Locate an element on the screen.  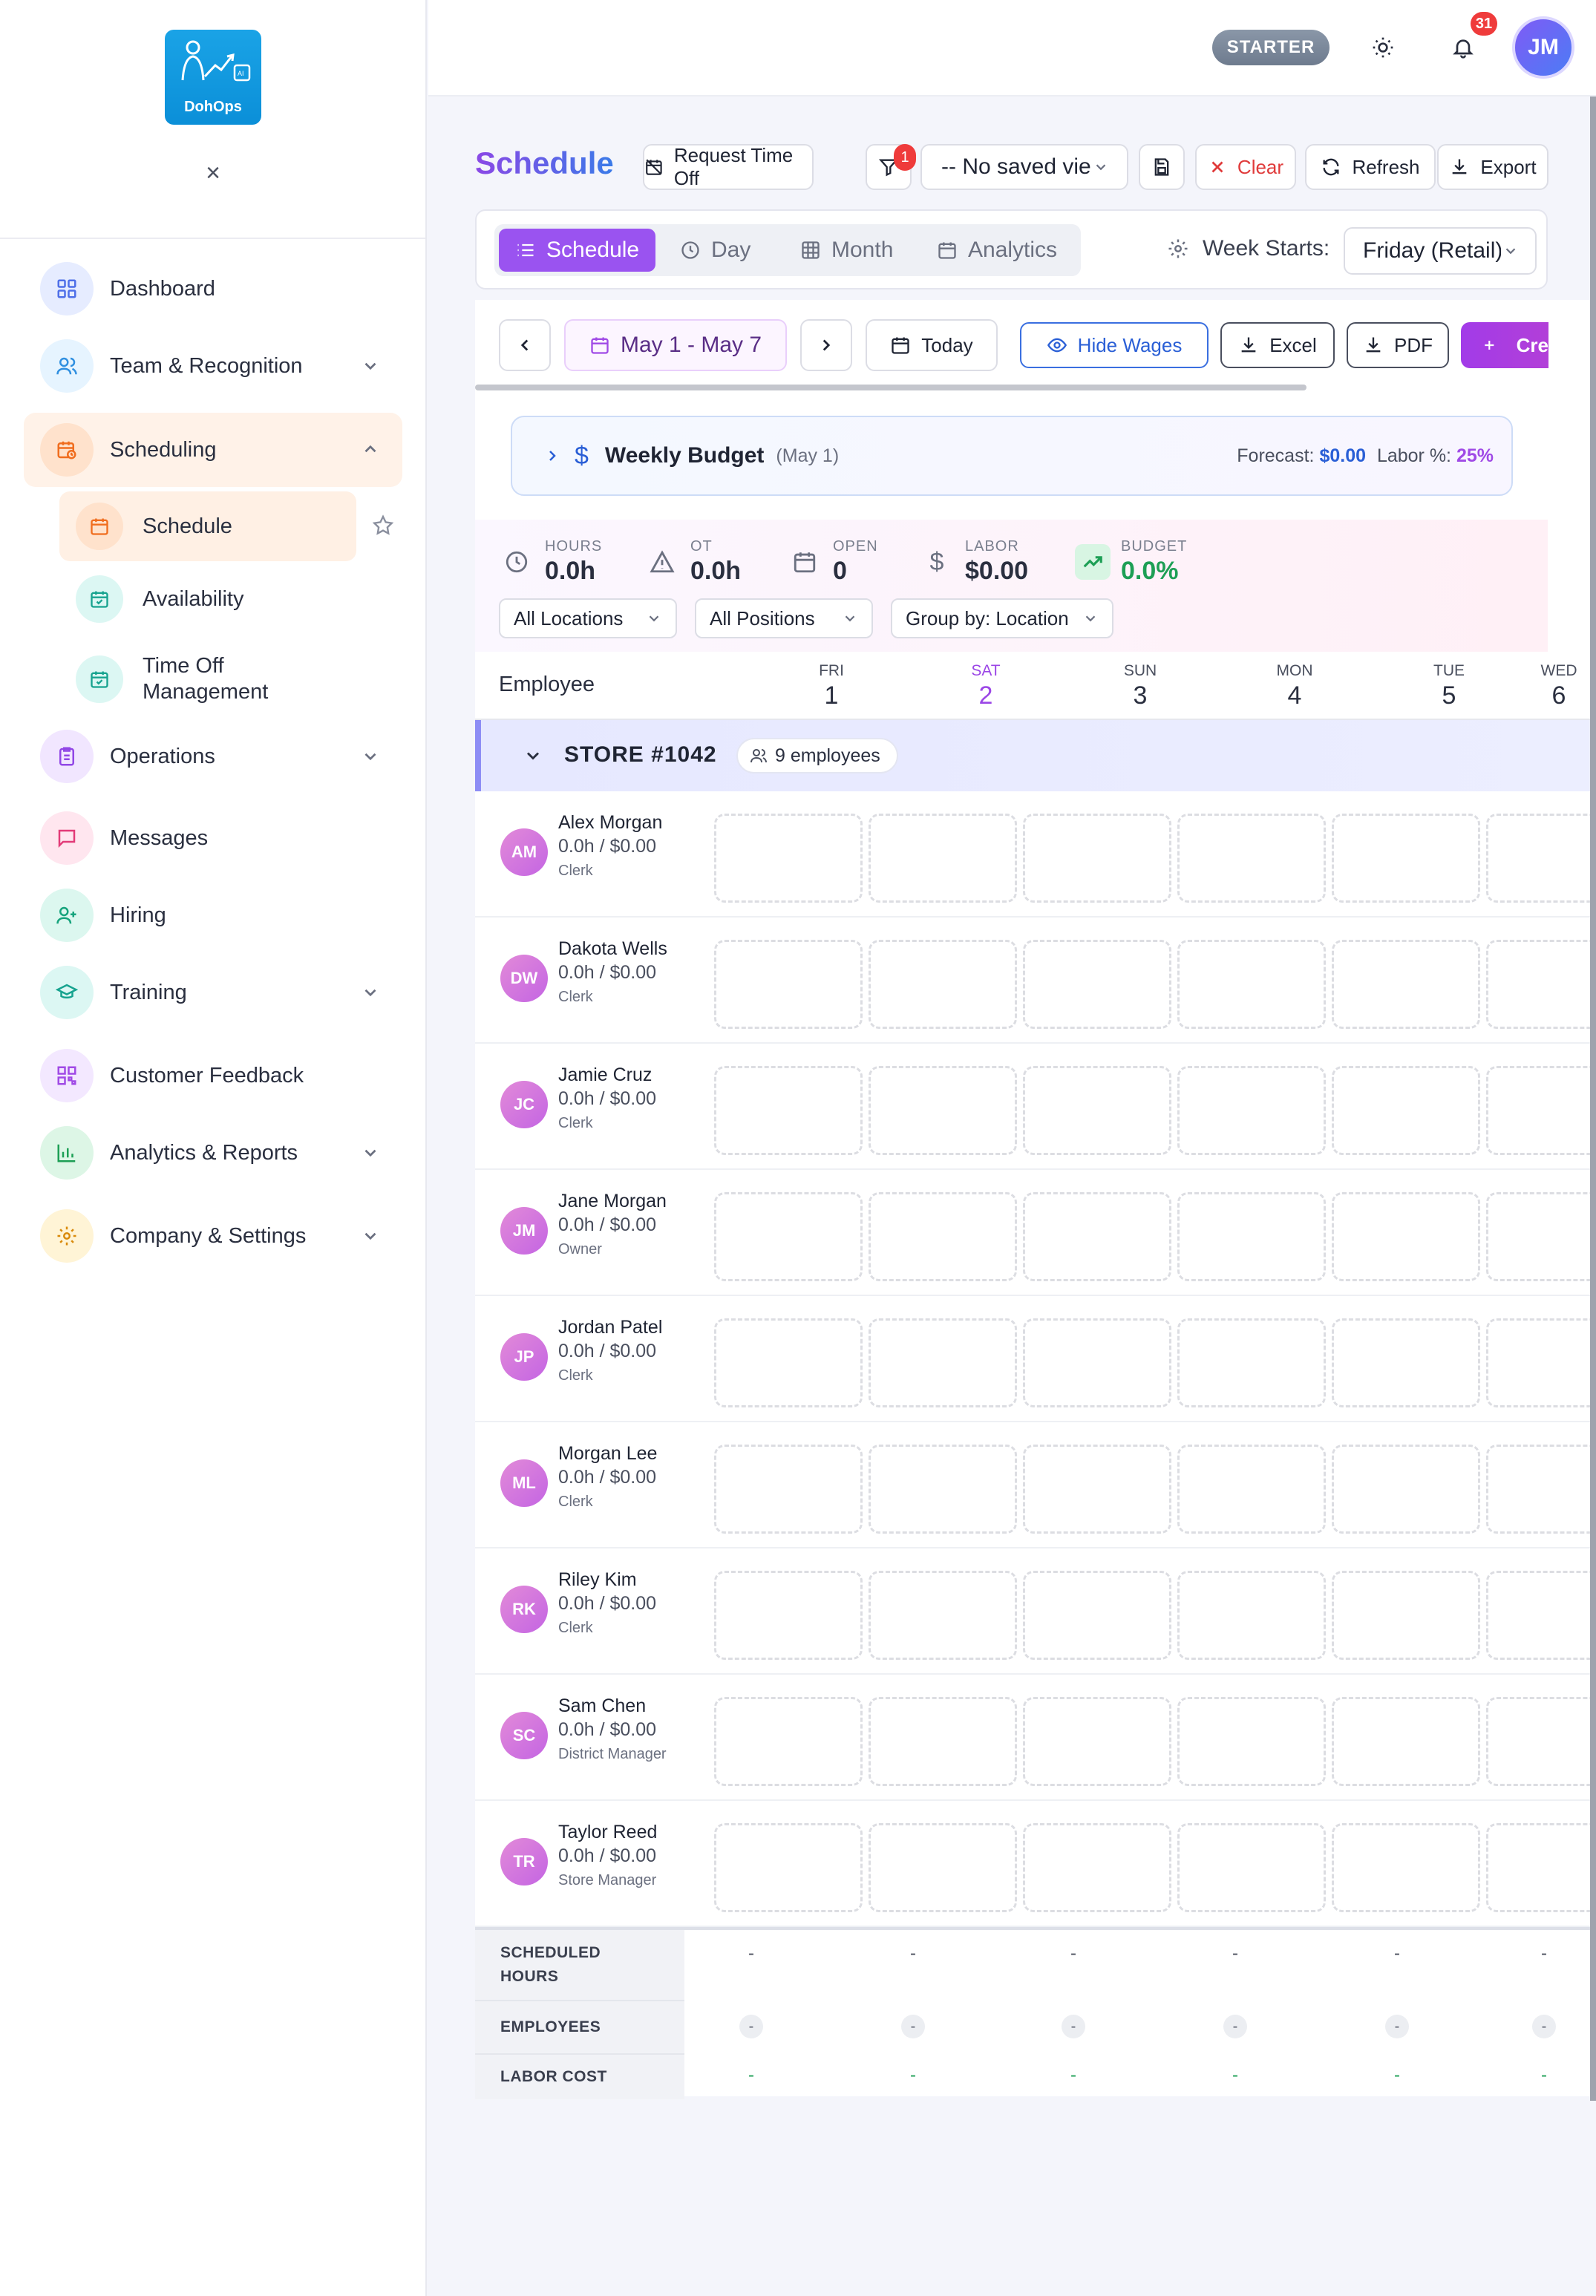
sidebar-subitem-time-off-management: Time Off Management is located at coordinates (208, 679).